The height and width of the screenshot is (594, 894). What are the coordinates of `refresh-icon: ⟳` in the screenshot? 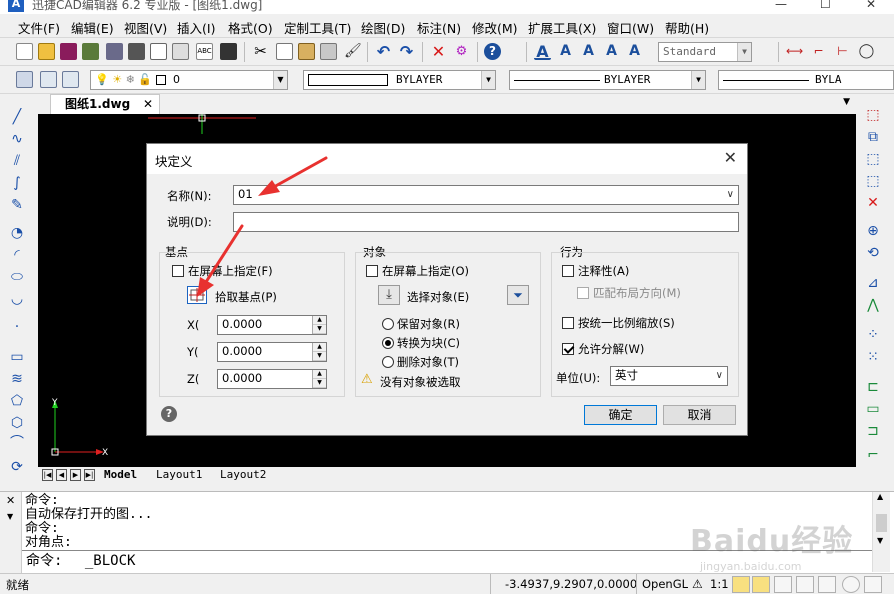 It's located at (17, 467).